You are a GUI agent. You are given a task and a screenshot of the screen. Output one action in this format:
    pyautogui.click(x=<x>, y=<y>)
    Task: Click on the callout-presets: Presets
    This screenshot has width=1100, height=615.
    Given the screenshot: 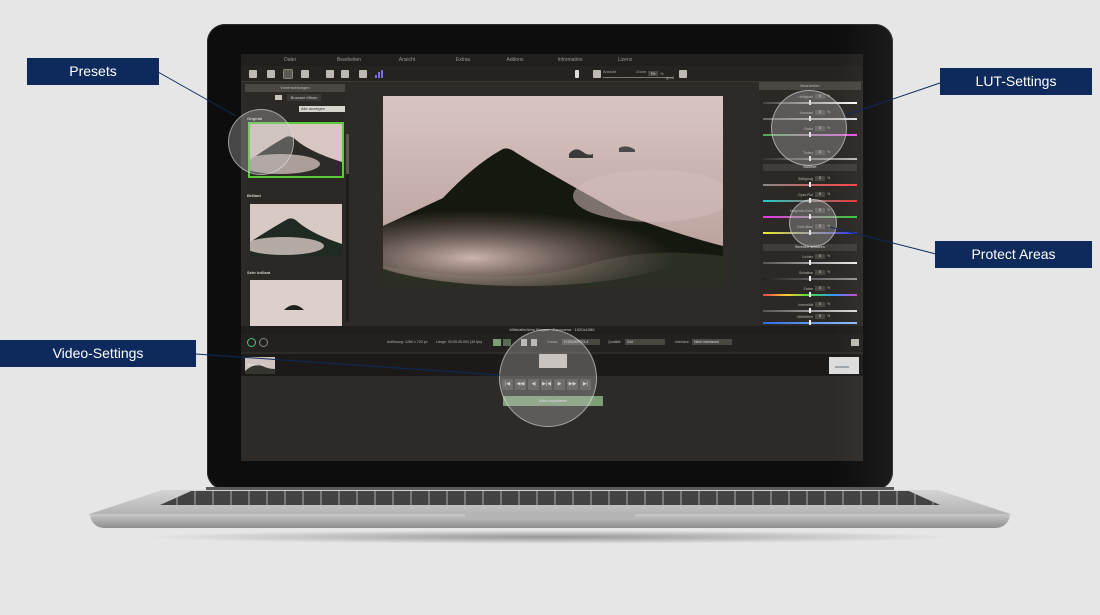 What is the action you would take?
    pyautogui.click(x=93, y=71)
    